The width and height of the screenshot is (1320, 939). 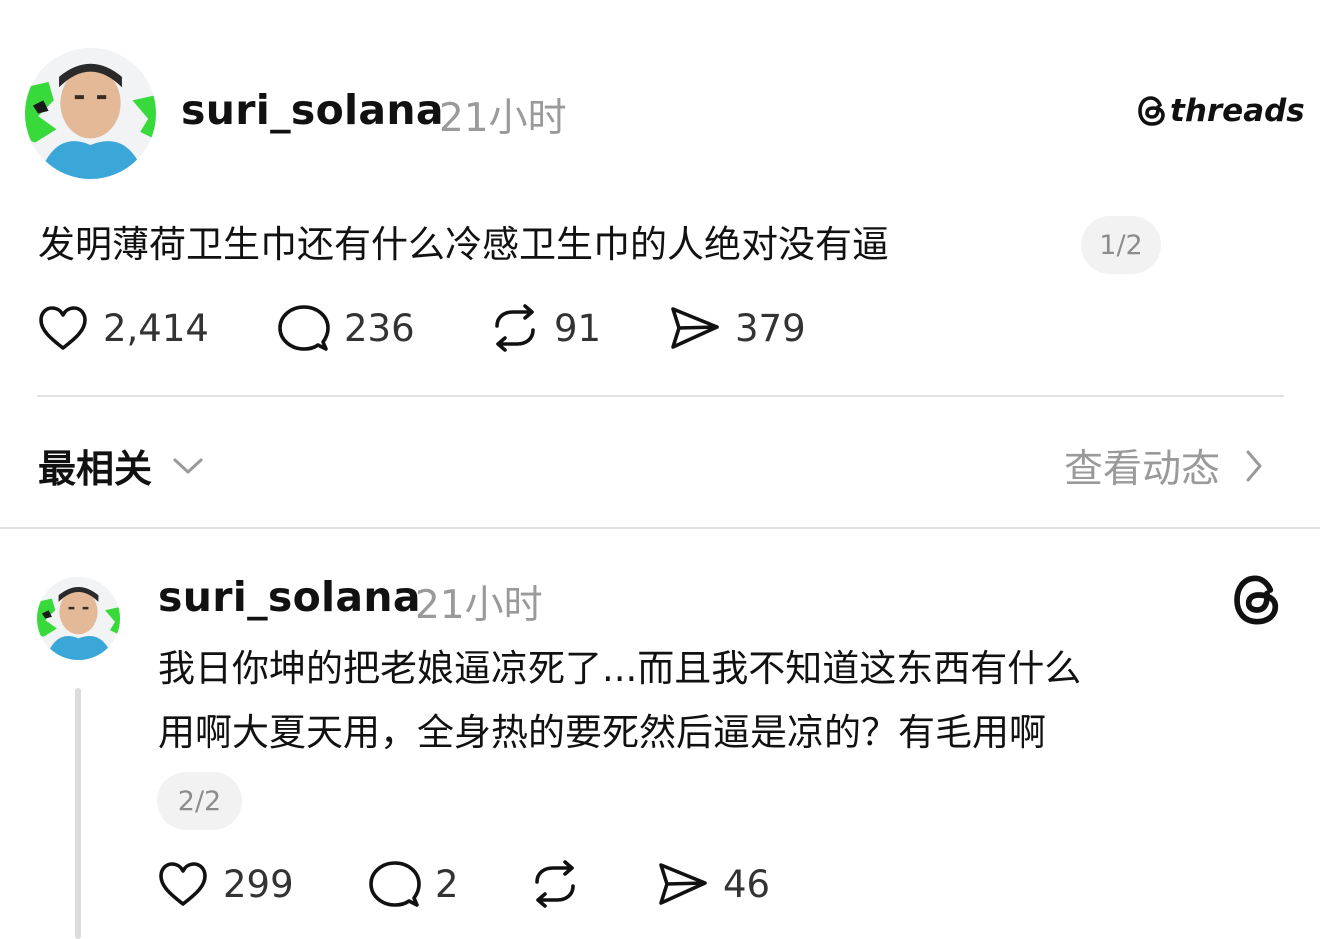 I want to click on sort-dropdown: 最相关, so click(x=121, y=465).